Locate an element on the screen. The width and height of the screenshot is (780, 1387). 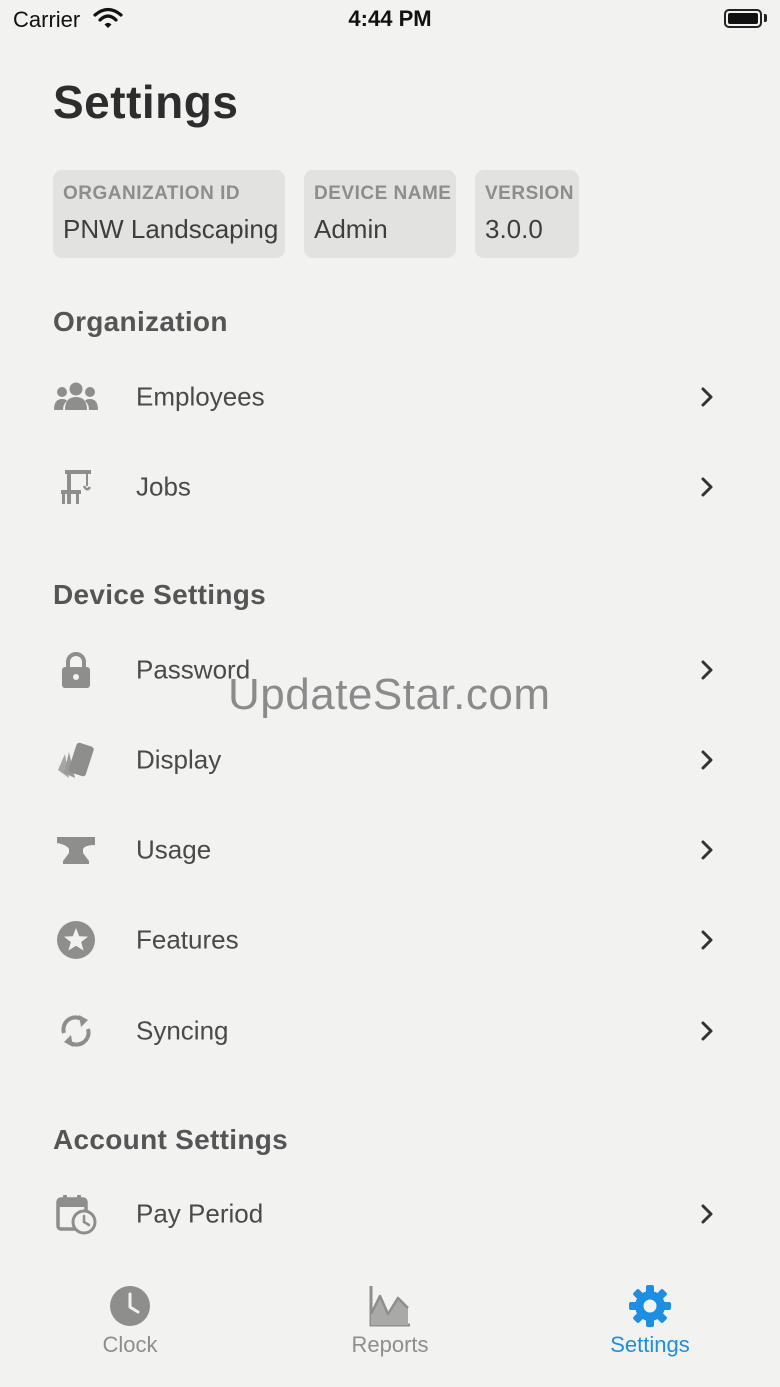
settings-row-features: Features is located at coordinates (390, 940).